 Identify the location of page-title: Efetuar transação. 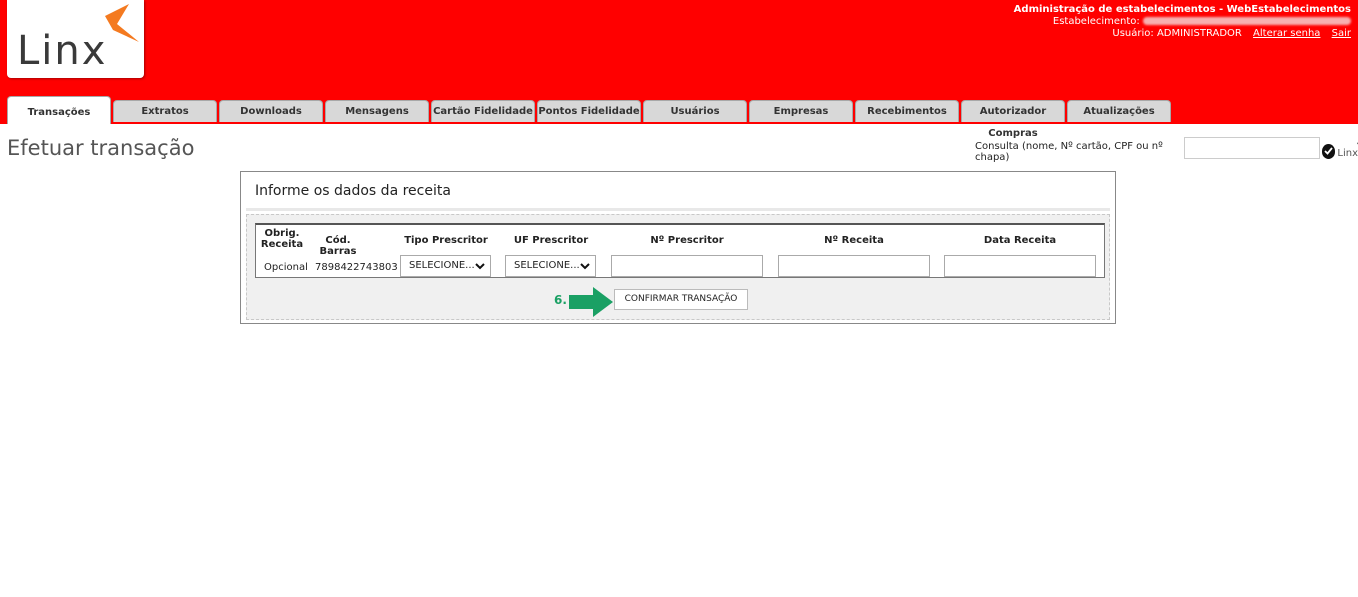
(101, 148).